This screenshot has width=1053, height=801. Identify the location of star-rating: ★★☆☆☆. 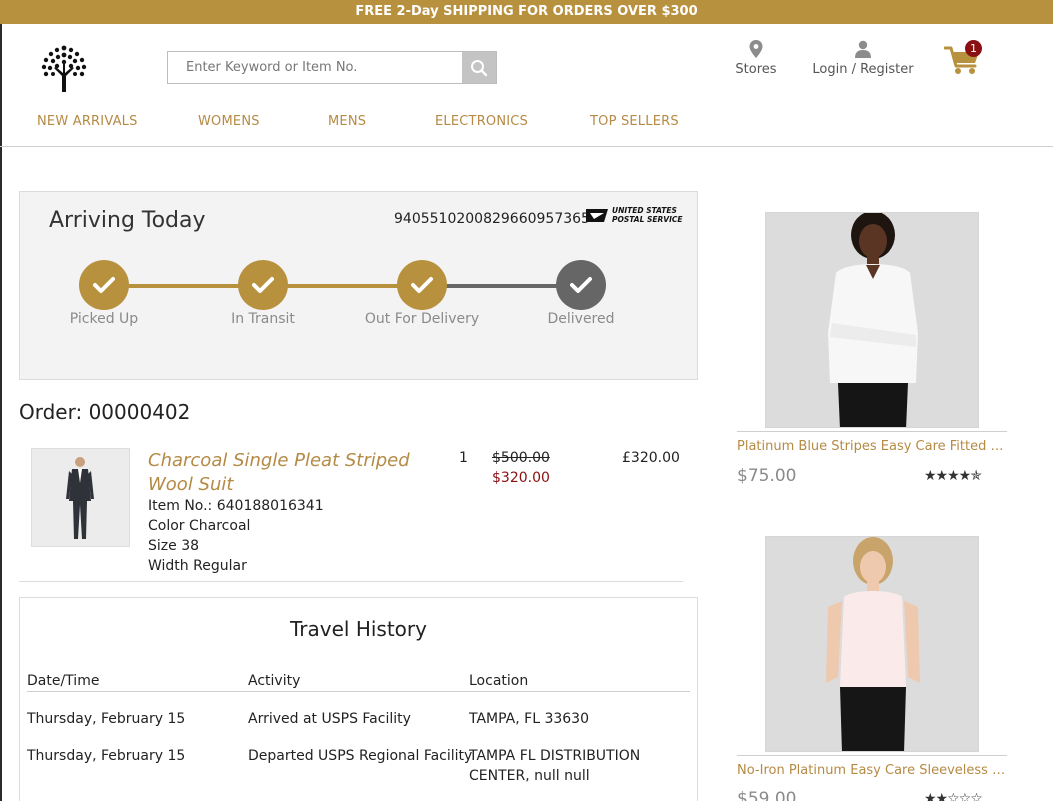
(953, 796).